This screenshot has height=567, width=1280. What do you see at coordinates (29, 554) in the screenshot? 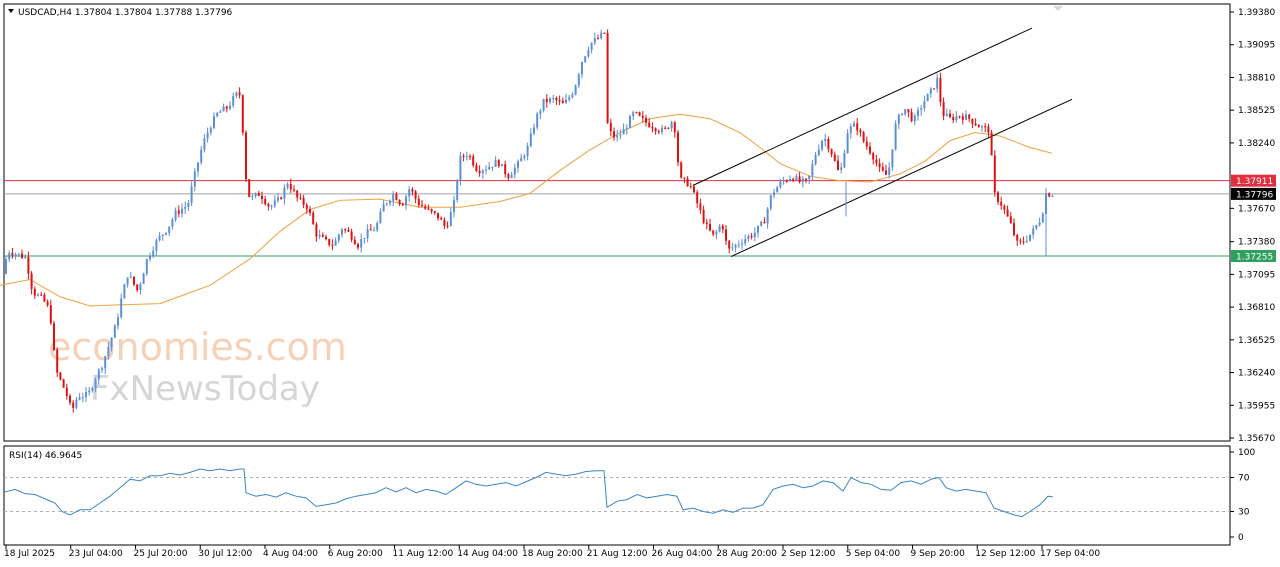
I see `x-tick-label: 18 Jul 2025` at bounding box center [29, 554].